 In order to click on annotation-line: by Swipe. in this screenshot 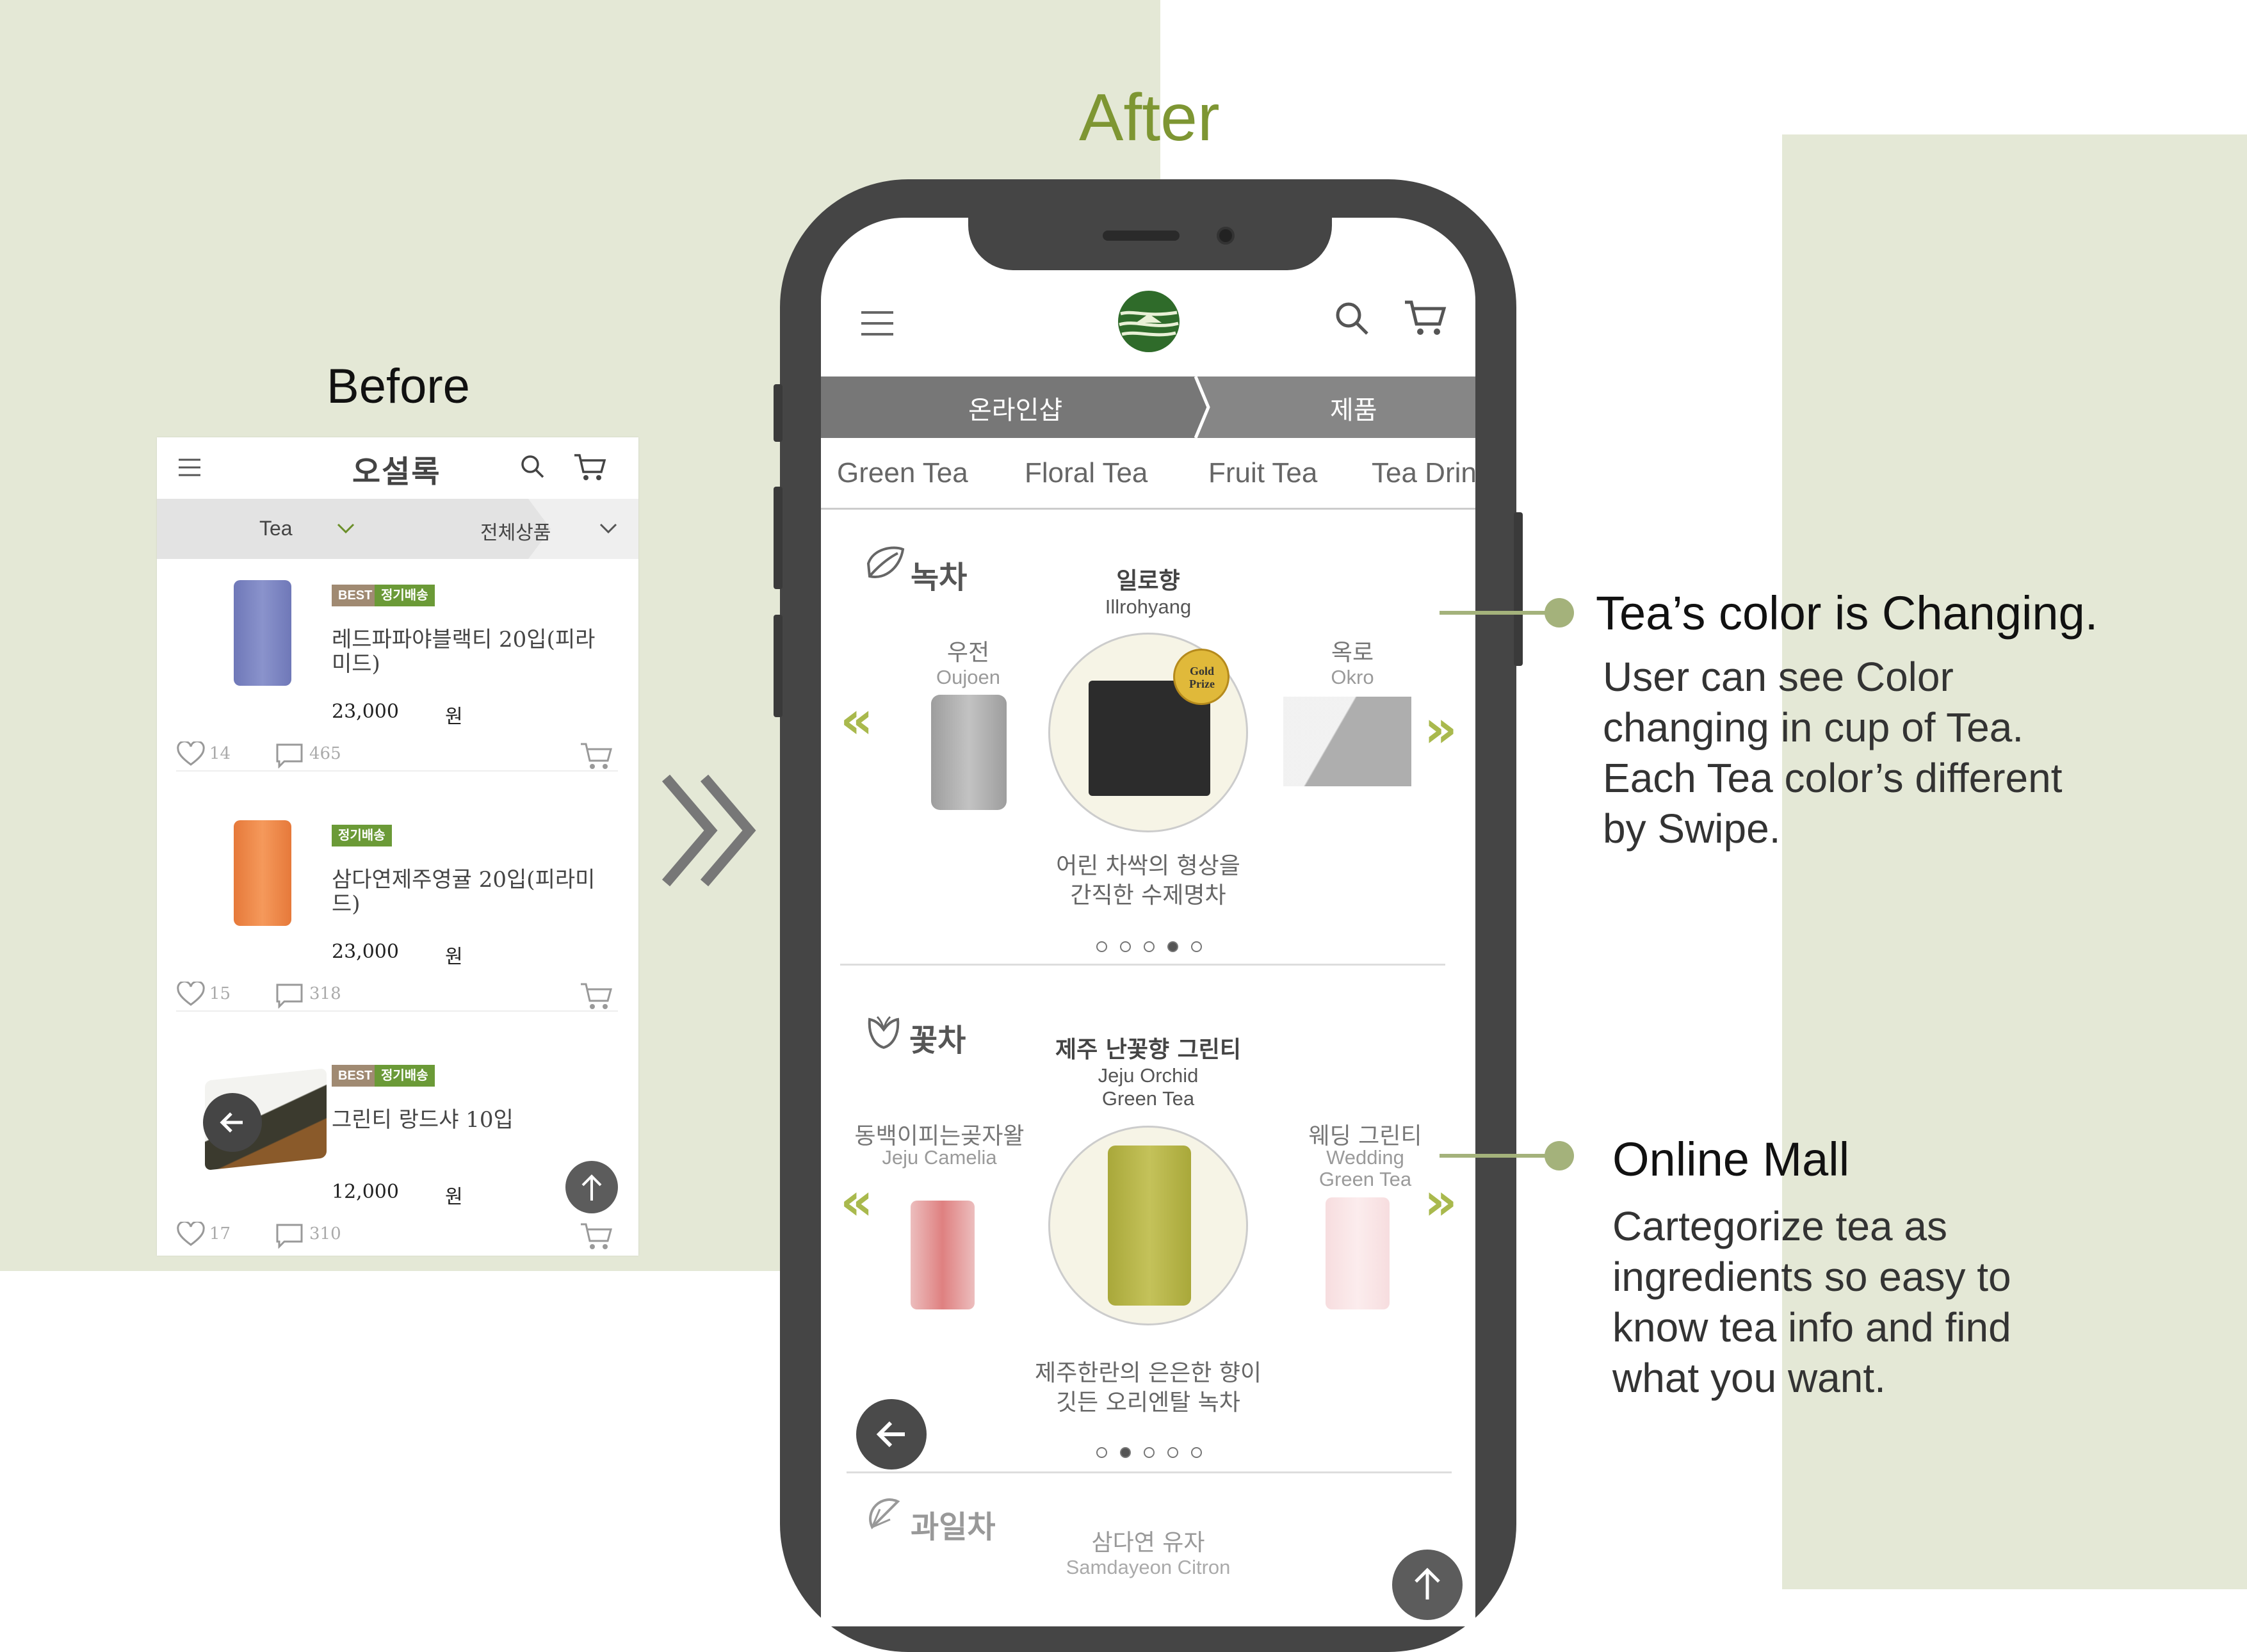, I will do `click(1692, 829)`.